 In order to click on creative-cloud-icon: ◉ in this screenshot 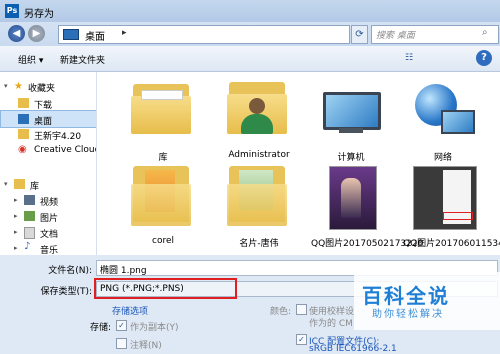, I will do `click(22, 149)`.